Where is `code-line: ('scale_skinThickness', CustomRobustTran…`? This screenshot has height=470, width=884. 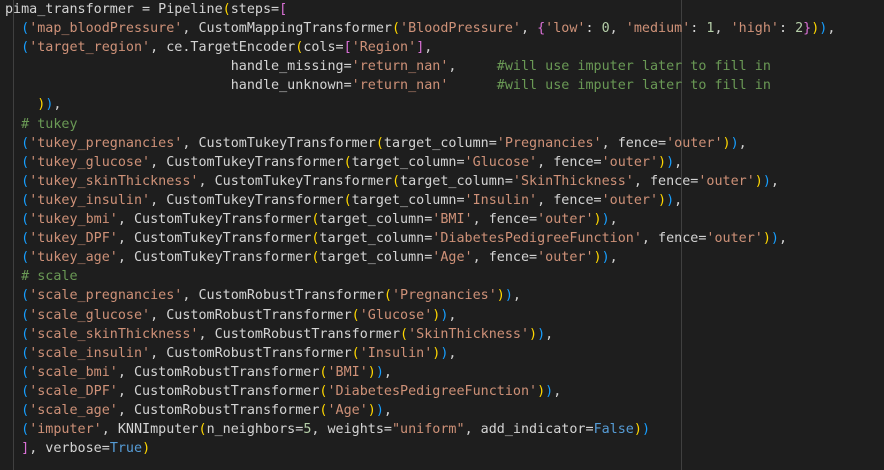
code-line: ('scale_skinThickness', CustomRobustTran… is located at coordinates (420, 334).